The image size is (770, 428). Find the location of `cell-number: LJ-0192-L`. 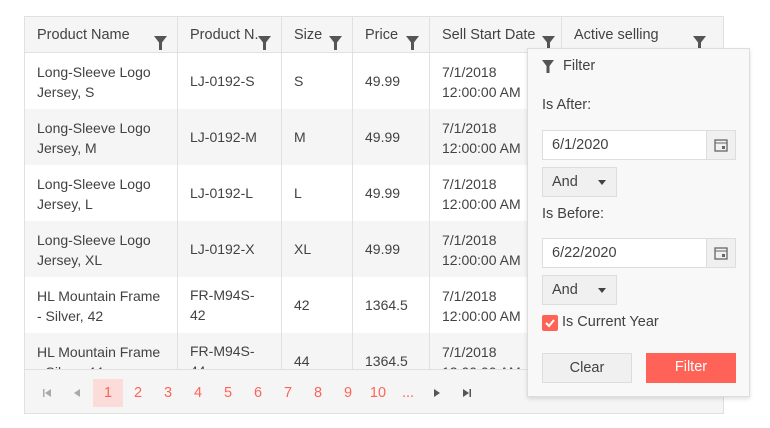

cell-number: LJ-0192-L is located at coordinates (230, 193).